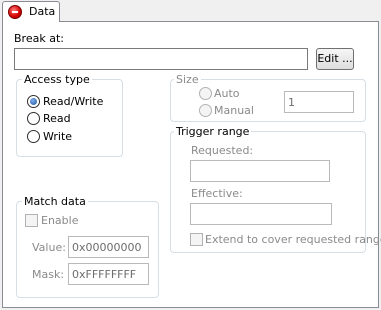 The height and width of the screenshot is (310, 381). I want to click on enable-checkbox, so click(31, 220).